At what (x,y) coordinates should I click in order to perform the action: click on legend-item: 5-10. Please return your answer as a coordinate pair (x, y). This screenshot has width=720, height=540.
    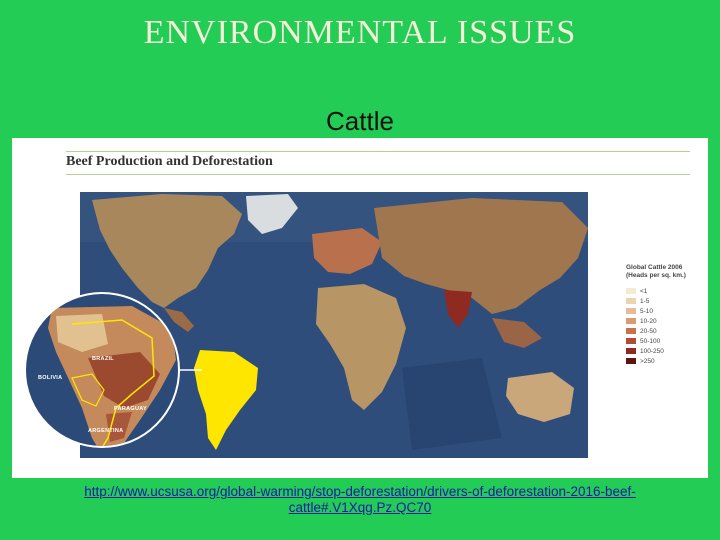
    Looking at the image, I should click on (666, 311).